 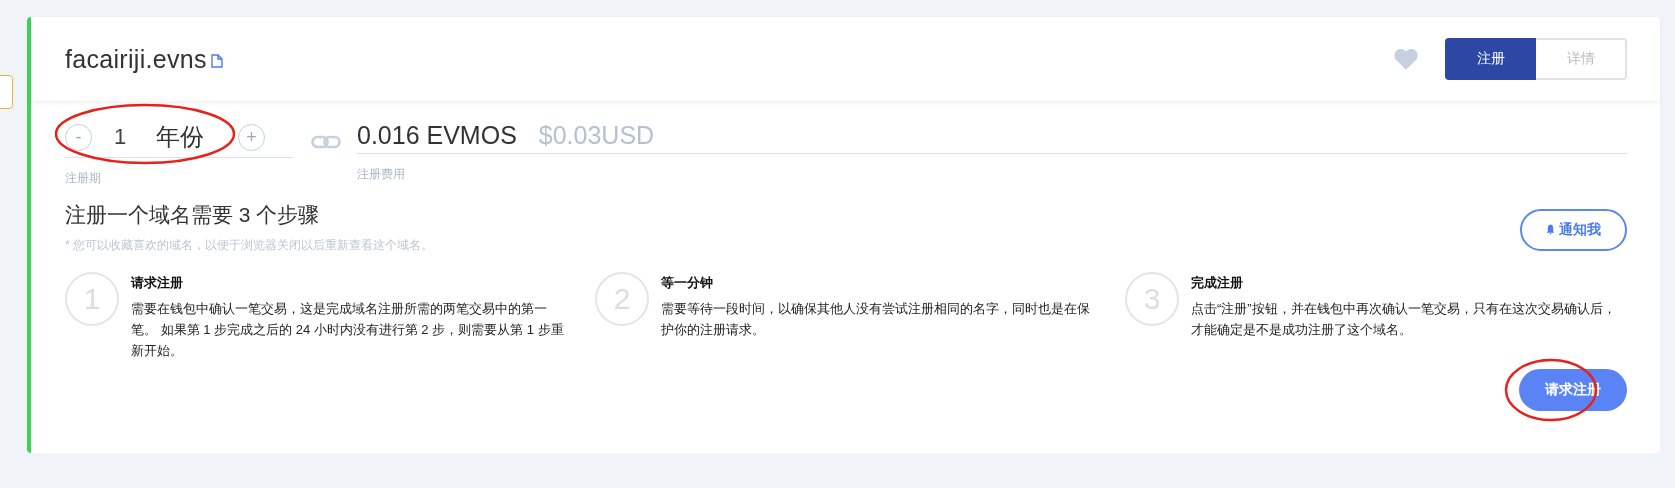 What do you see at coordinates (157, 283) in the screenshot?
I see `step-title: 请求注册` at bounding box center [157, 283].